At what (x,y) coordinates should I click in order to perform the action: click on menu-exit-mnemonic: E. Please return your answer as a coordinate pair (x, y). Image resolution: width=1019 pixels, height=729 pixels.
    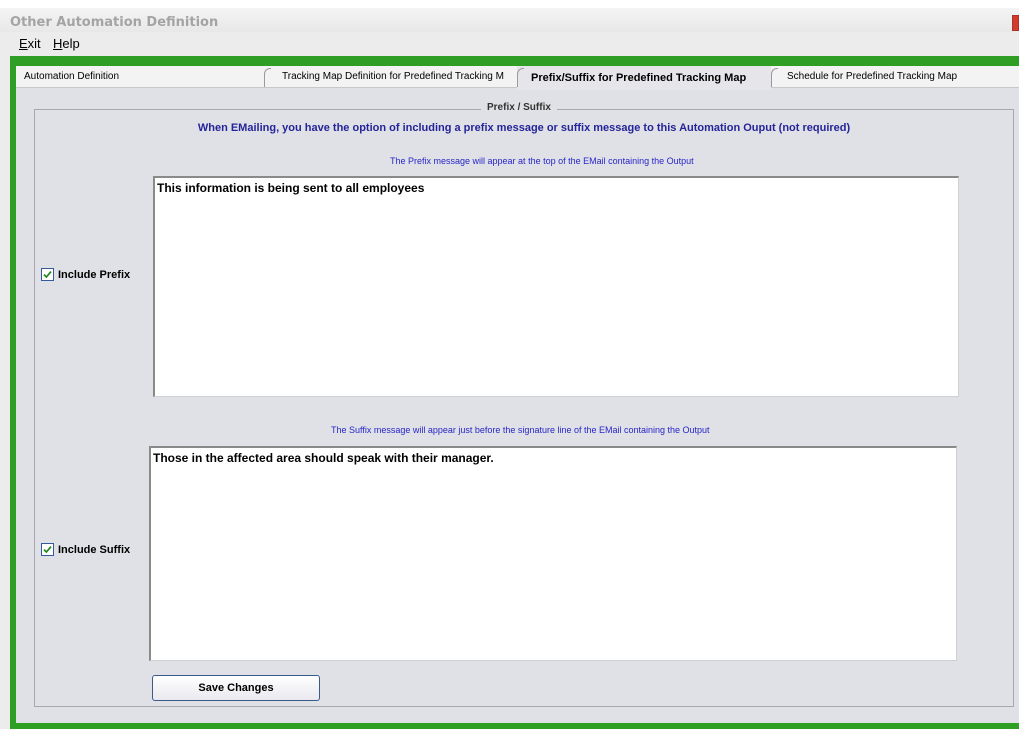
    Looking at the image, I should click on (23, 43).